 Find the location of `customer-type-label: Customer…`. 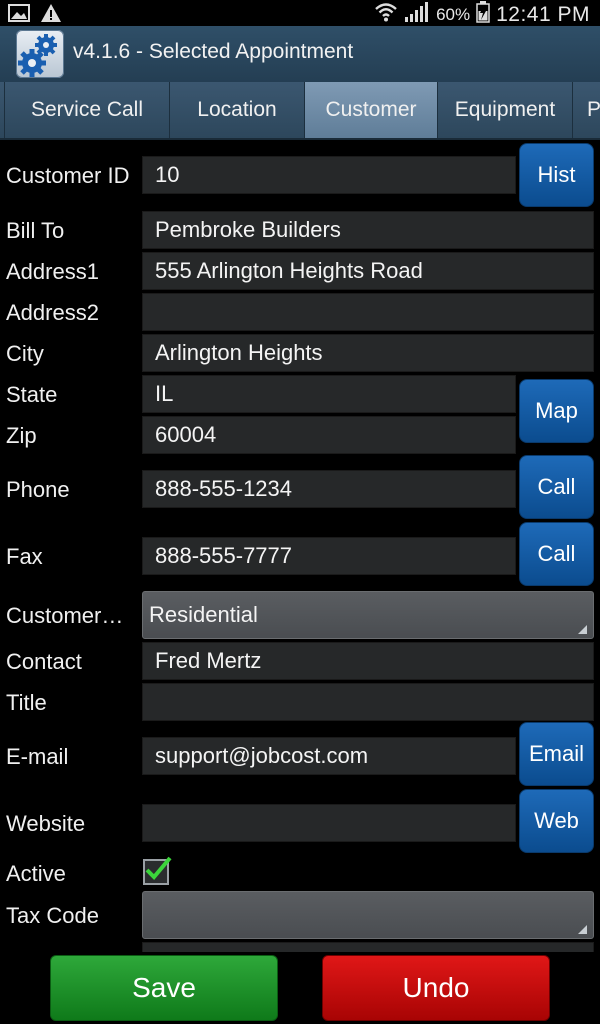

customer-type-label: Customer… is located at coordinates (65, 615).